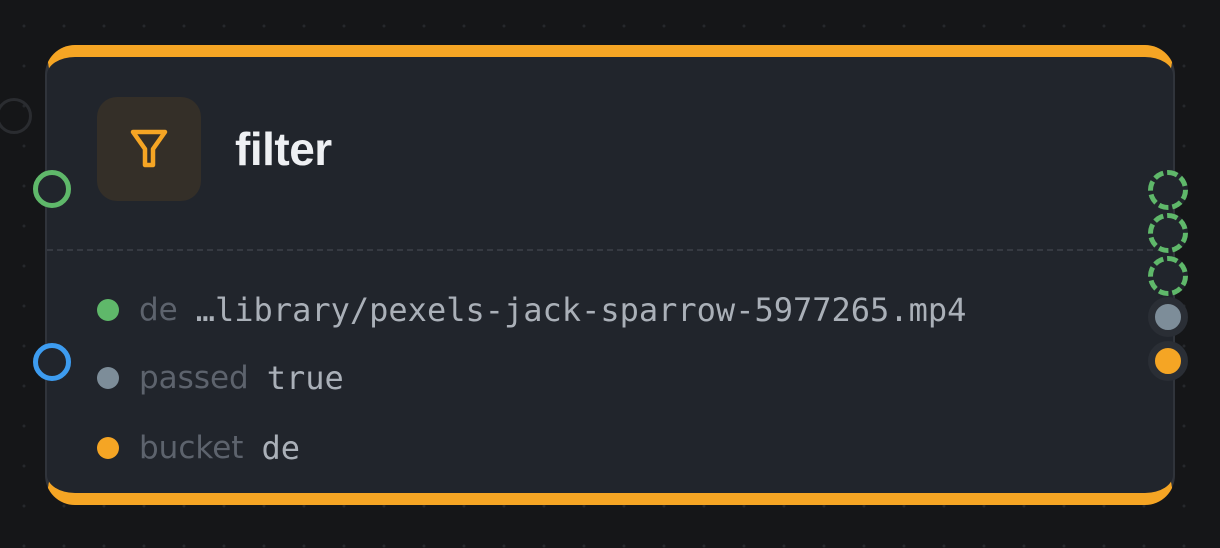 Image resolution: width=1220 pixels, height=548 pixels. What do you see at coordinates (581, 310) in the screenshot?
I see `field-value: …library/pexels-jack-sparrow-5977265.mp4` at bounding box center [581, 310].